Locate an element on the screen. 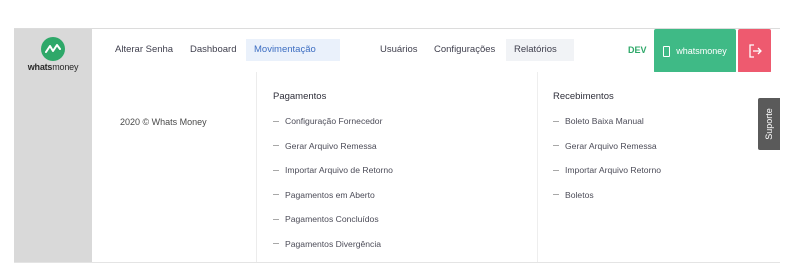 Image resolution: width=800 pixels, height=271 pixels. menu-item-configuracao-fornecedor: Configuração Fornecedor is located at coordinates (333, 121).